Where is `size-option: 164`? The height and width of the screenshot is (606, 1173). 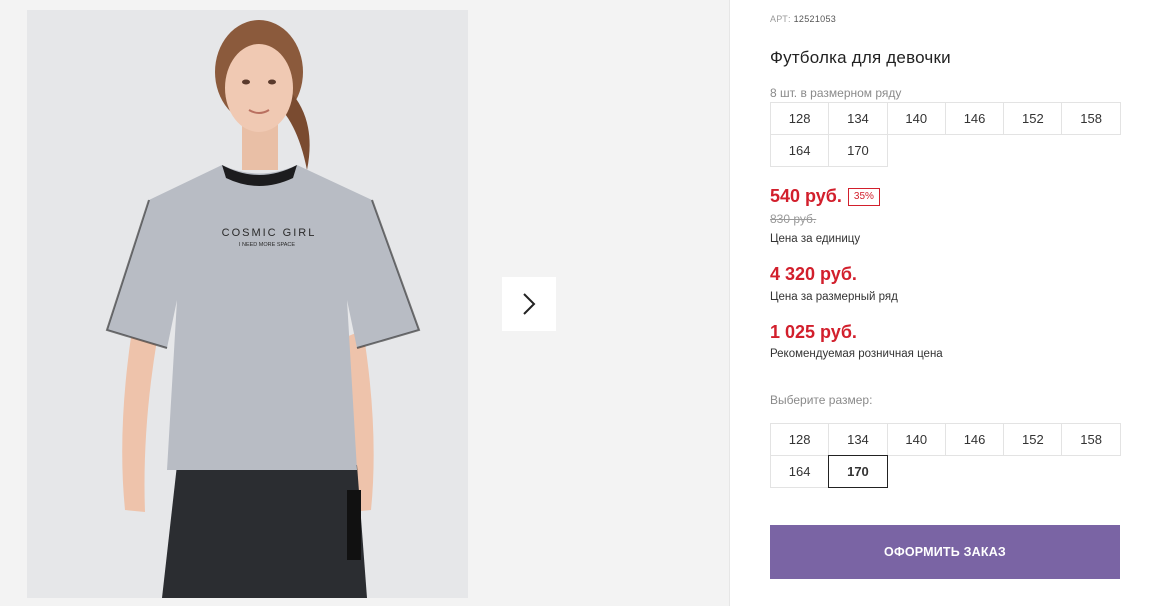 size-option: 164 is located at coordinates (800, 471).